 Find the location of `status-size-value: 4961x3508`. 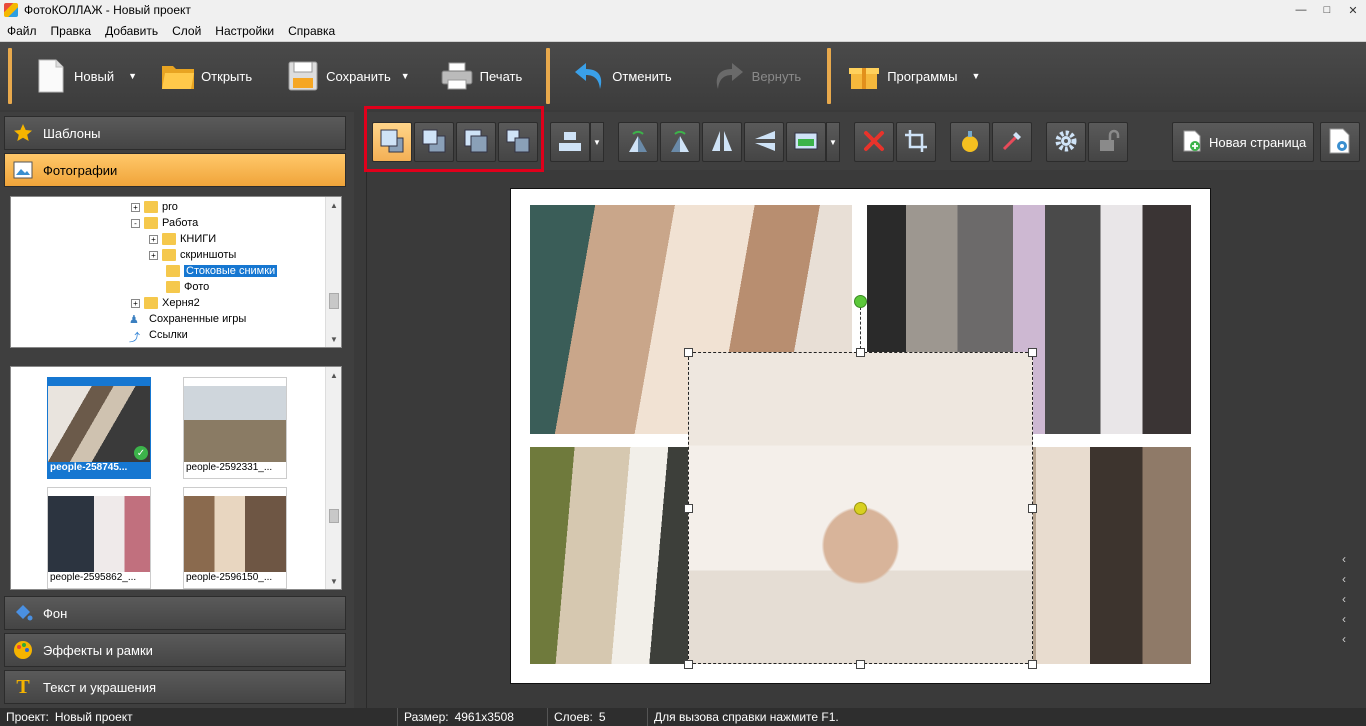

status-size-value: 4961x3508 is located at coordinates (484, 717).